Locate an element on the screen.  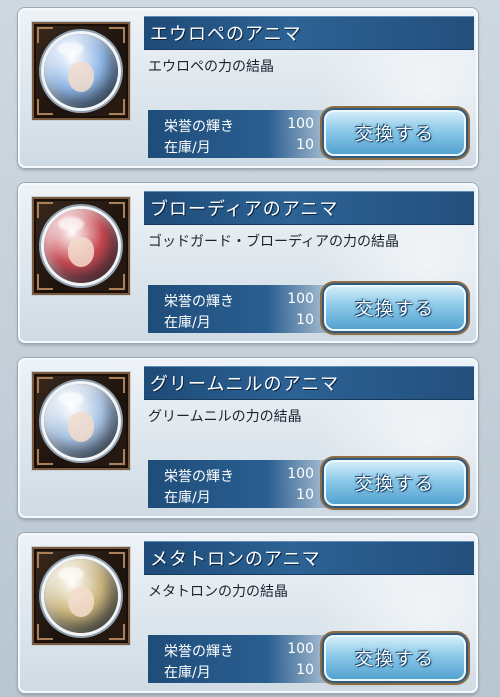
item-title-bar: グリームニルのアニマ is located at coordinates (309, 383).